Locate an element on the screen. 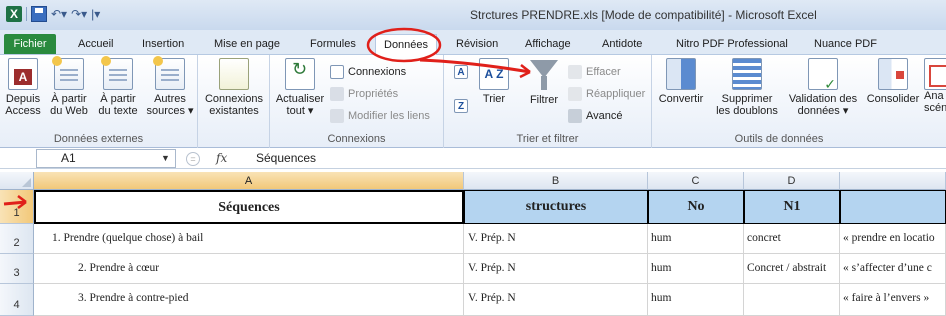 The height and width of the screenshot is (316, 946). what-if-analysis-button: Ana scén is located at coordinates (935, 86).